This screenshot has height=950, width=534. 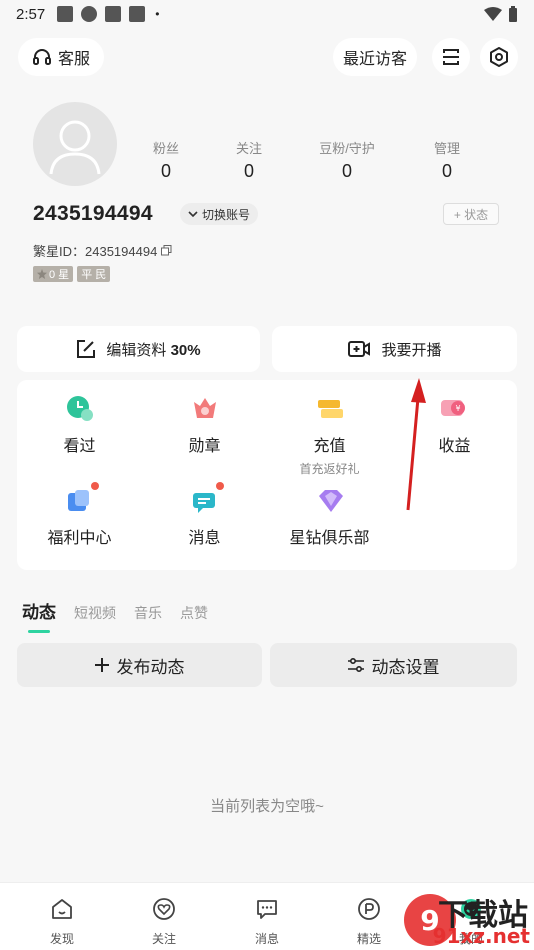 I want to click on scan-button, so click(x=451, y=57).